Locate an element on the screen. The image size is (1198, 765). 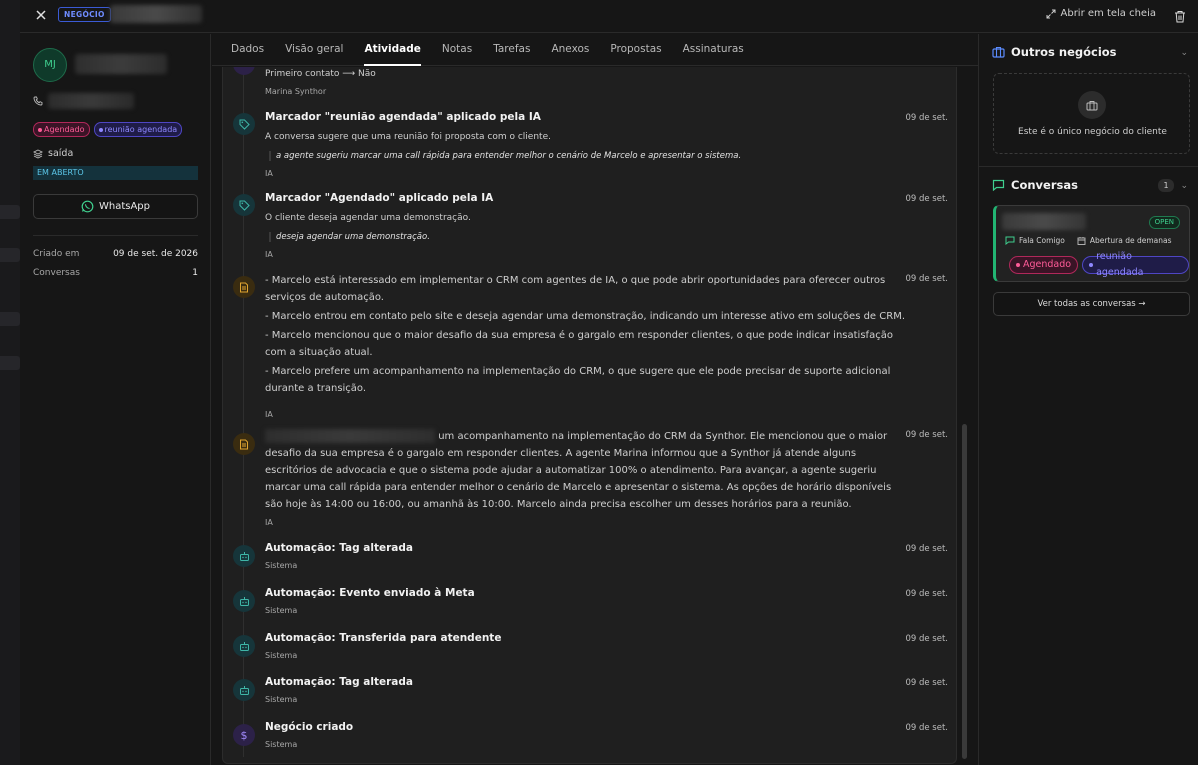
entry-author: Sistema is located at coordinates (281, 565).